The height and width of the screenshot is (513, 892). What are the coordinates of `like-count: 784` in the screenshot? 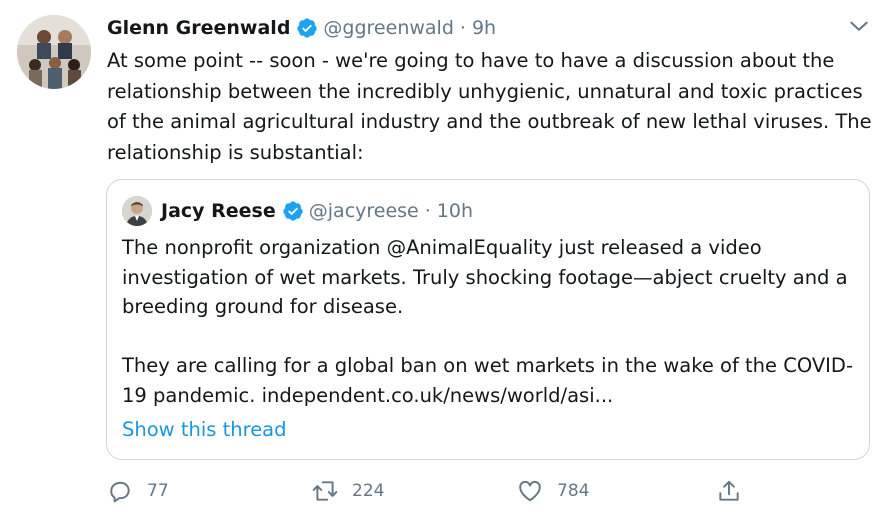 It's located at (573, 491).